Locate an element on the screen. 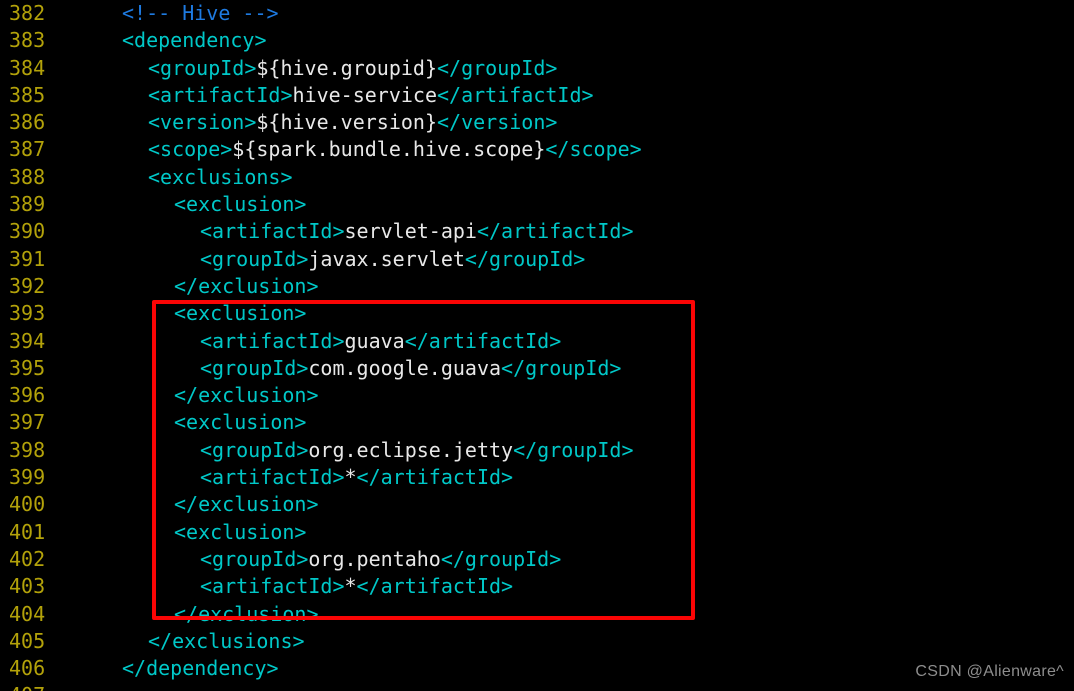  code-line-content: <version>${hive.version}</version> is located at coordinates (352, 122).